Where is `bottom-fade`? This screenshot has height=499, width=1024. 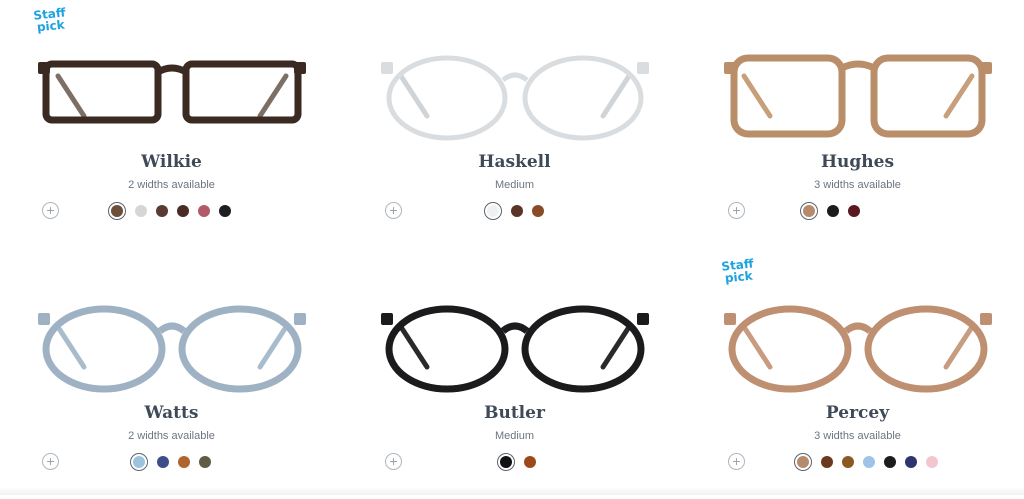
bottom-fade is located at coordinates (512, 491).